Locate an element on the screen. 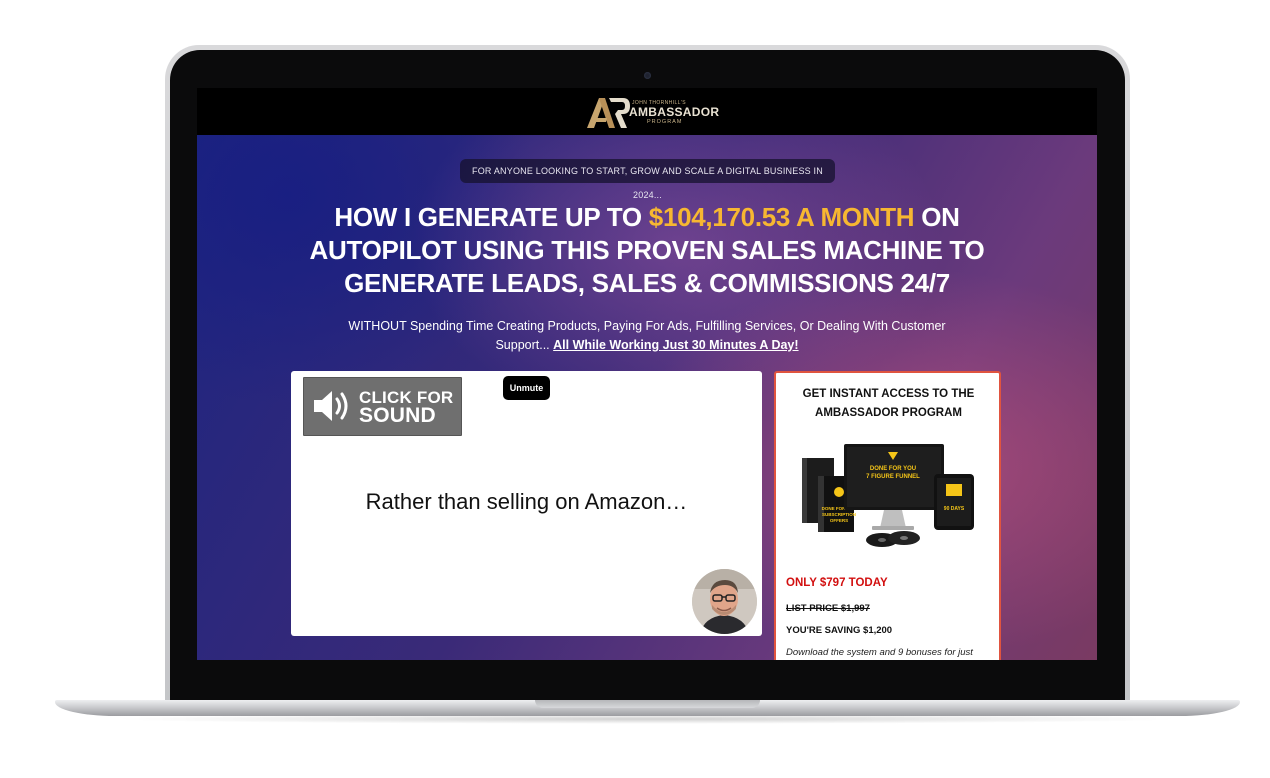 The width and height of the screenshot is (1270, 778). list-price: LIST PRICE $1,997 is located at coordinates (828, 608).